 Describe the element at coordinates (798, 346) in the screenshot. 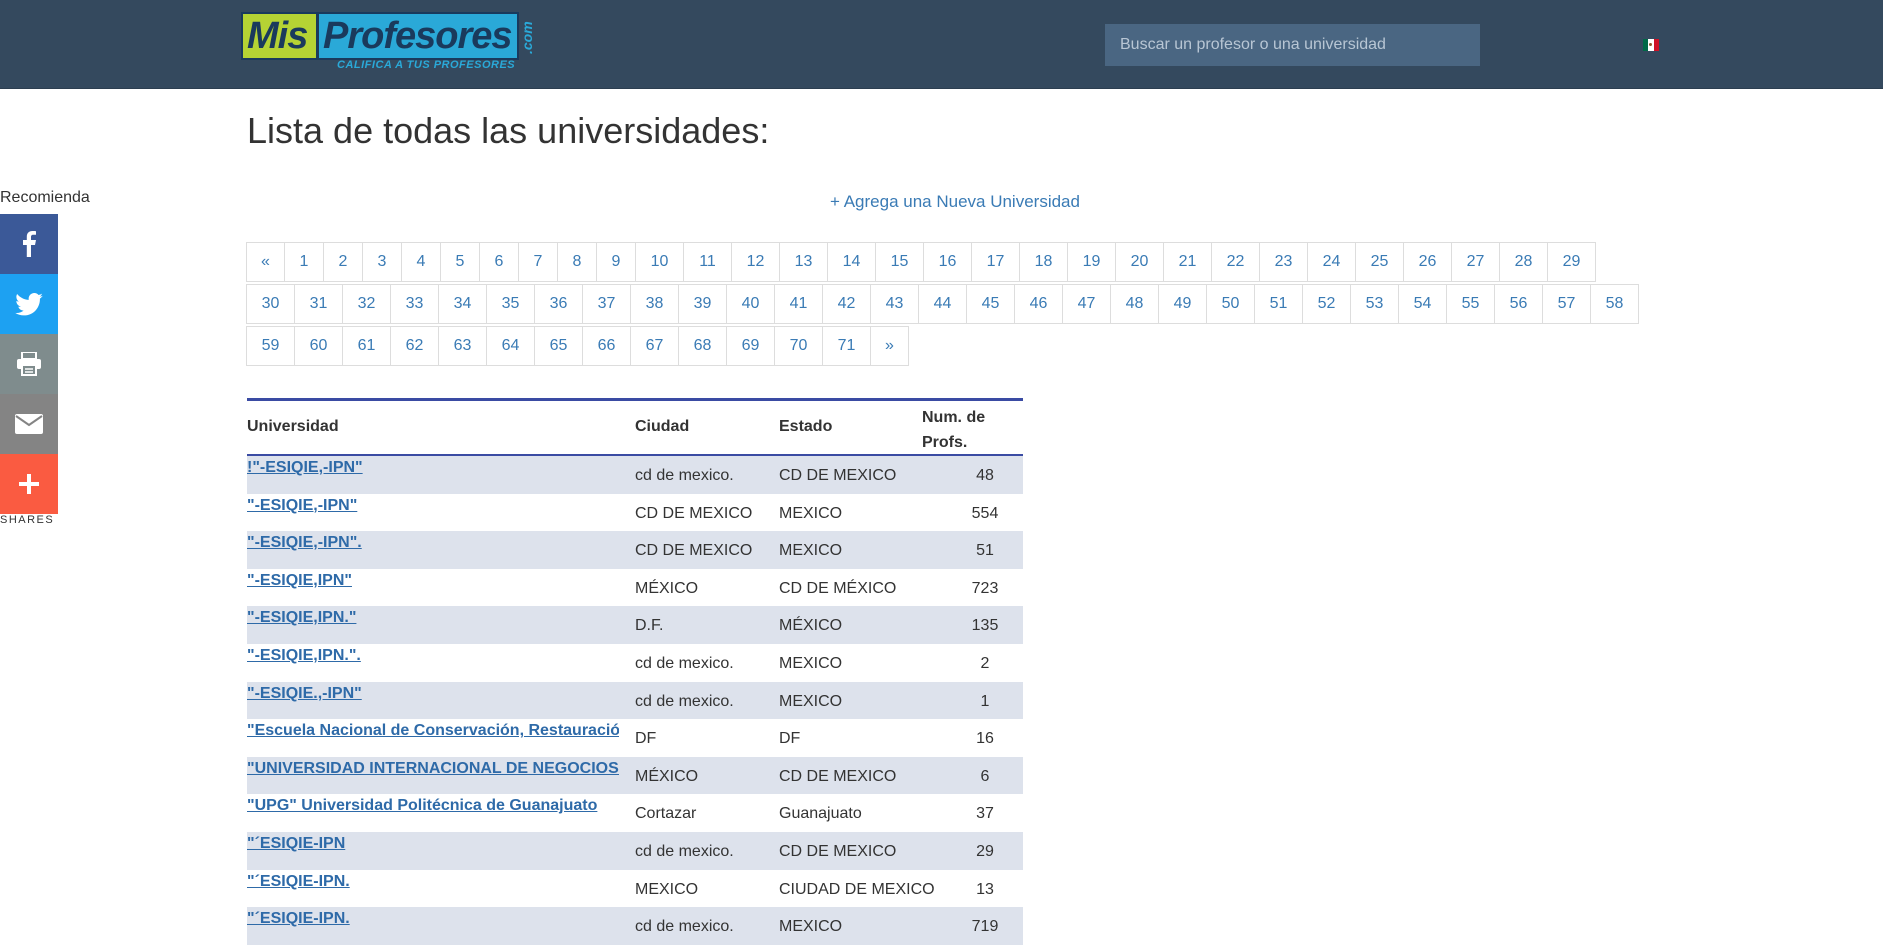

I see `pagination-page: 70` at that location.